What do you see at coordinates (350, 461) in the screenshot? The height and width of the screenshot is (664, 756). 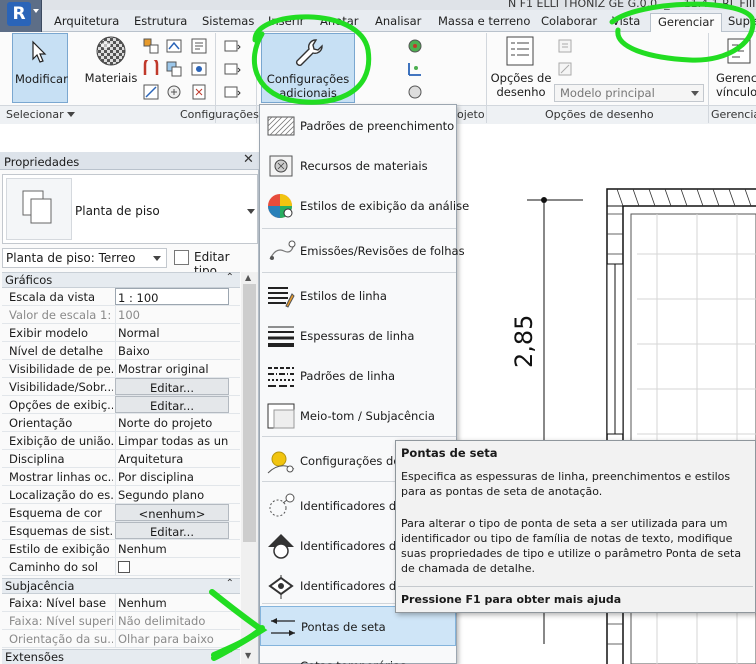 I see `menu-item-label: Configurações do` at bounding box center [350, 461].